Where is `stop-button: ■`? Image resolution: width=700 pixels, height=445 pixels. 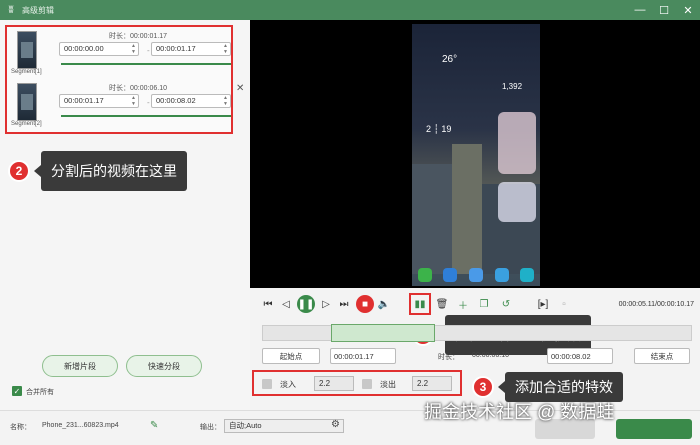
stop-button: ■ is located at coordinates (365, 304).